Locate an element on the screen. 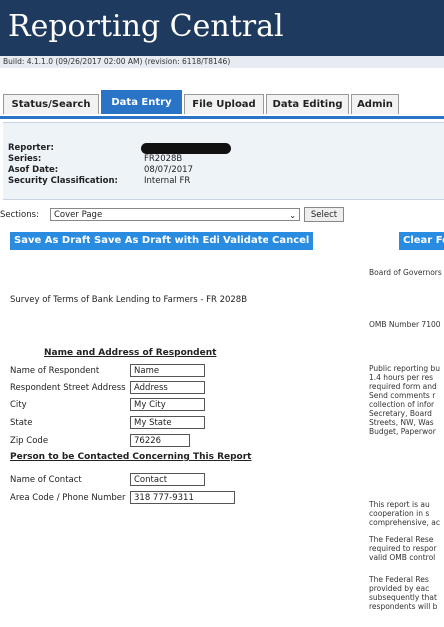  security-classification-value: Internal FR is located at coordinates (167, 181).